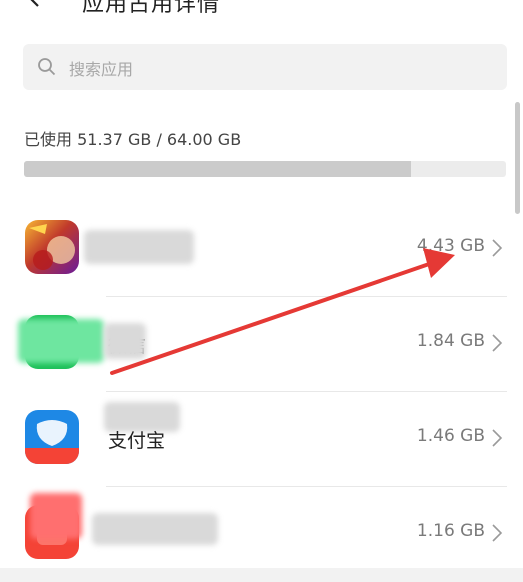 The width and height of the screenshot is (523, 582). I want to click on app-size: 4.43 GB, so click(450, 246).